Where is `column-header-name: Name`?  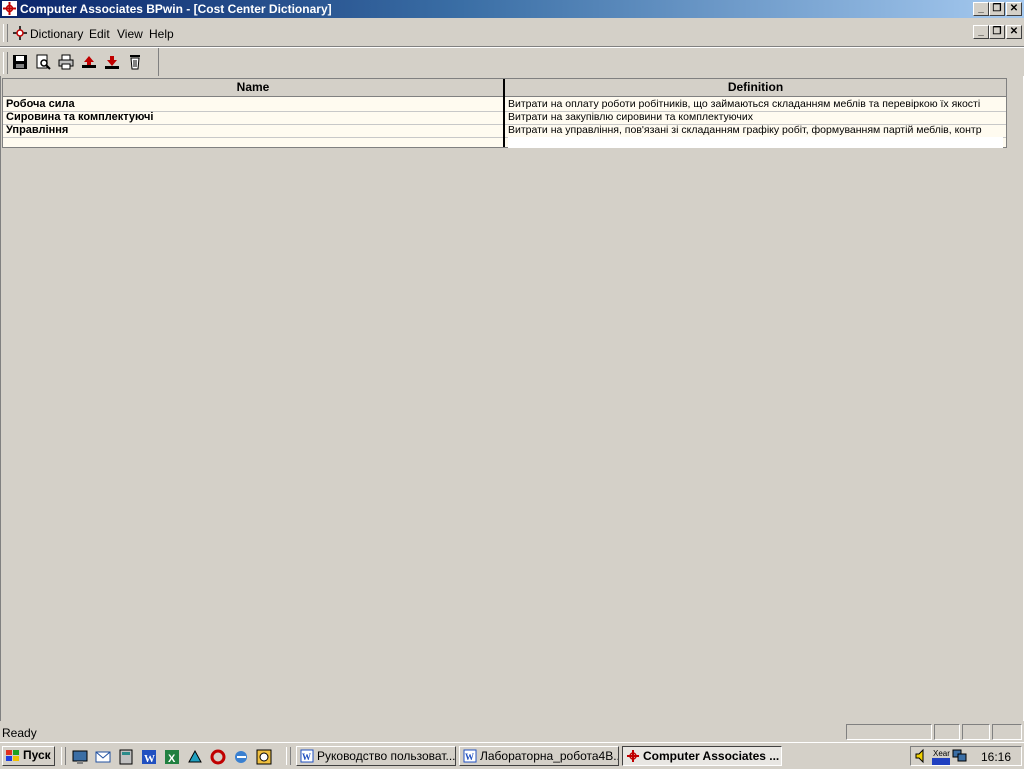 column-header-name: Name is located at coordinates (253, 88).